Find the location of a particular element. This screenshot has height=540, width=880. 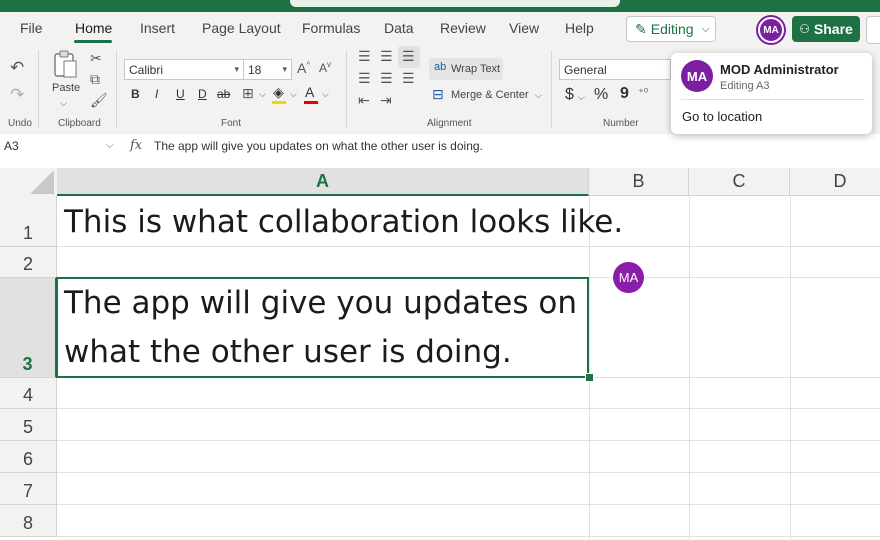

column-header-d: D is located at coordinates (835, 182).